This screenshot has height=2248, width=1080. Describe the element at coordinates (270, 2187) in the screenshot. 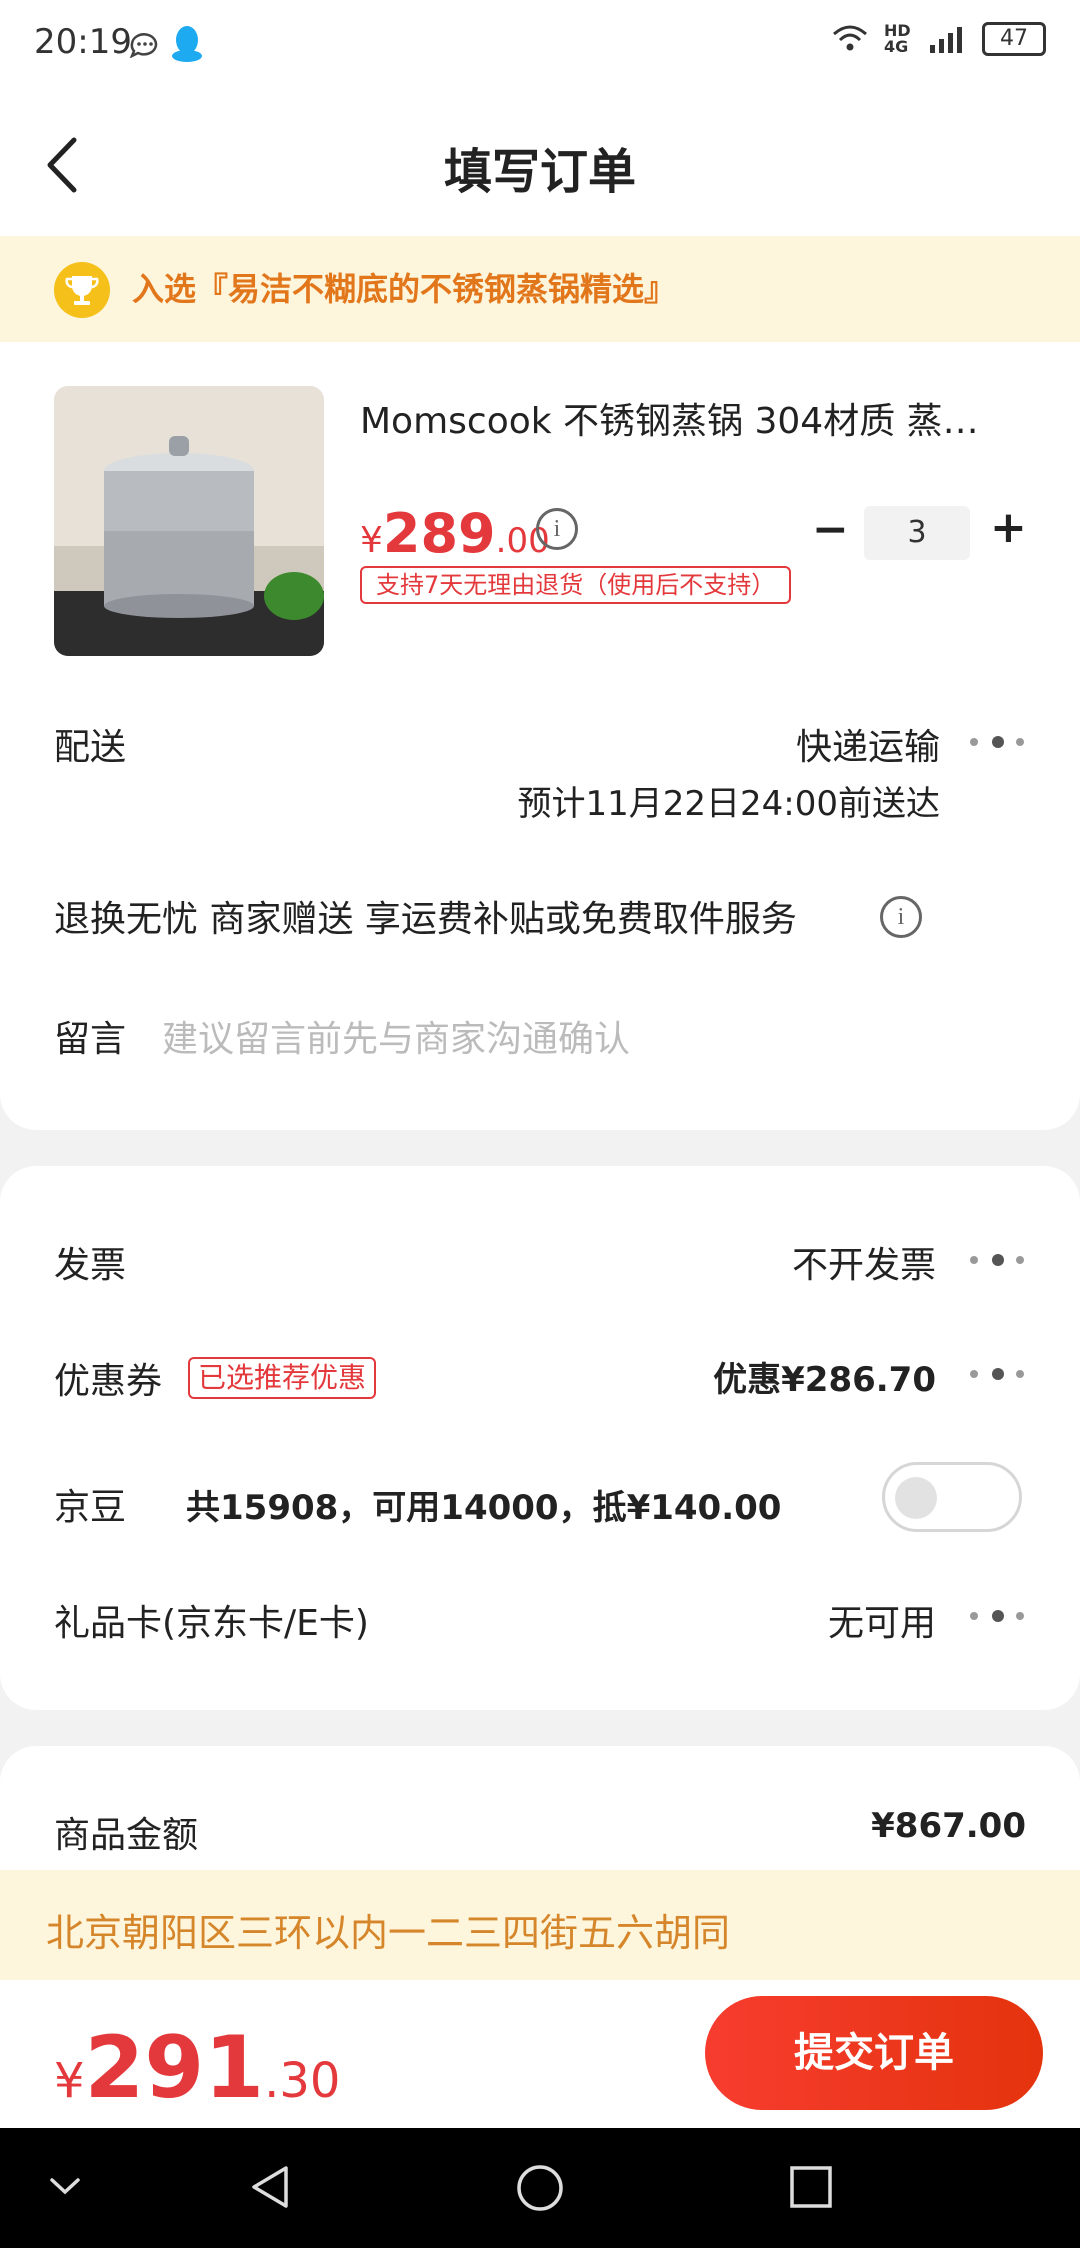

I see `nav-back-icon` at that location.